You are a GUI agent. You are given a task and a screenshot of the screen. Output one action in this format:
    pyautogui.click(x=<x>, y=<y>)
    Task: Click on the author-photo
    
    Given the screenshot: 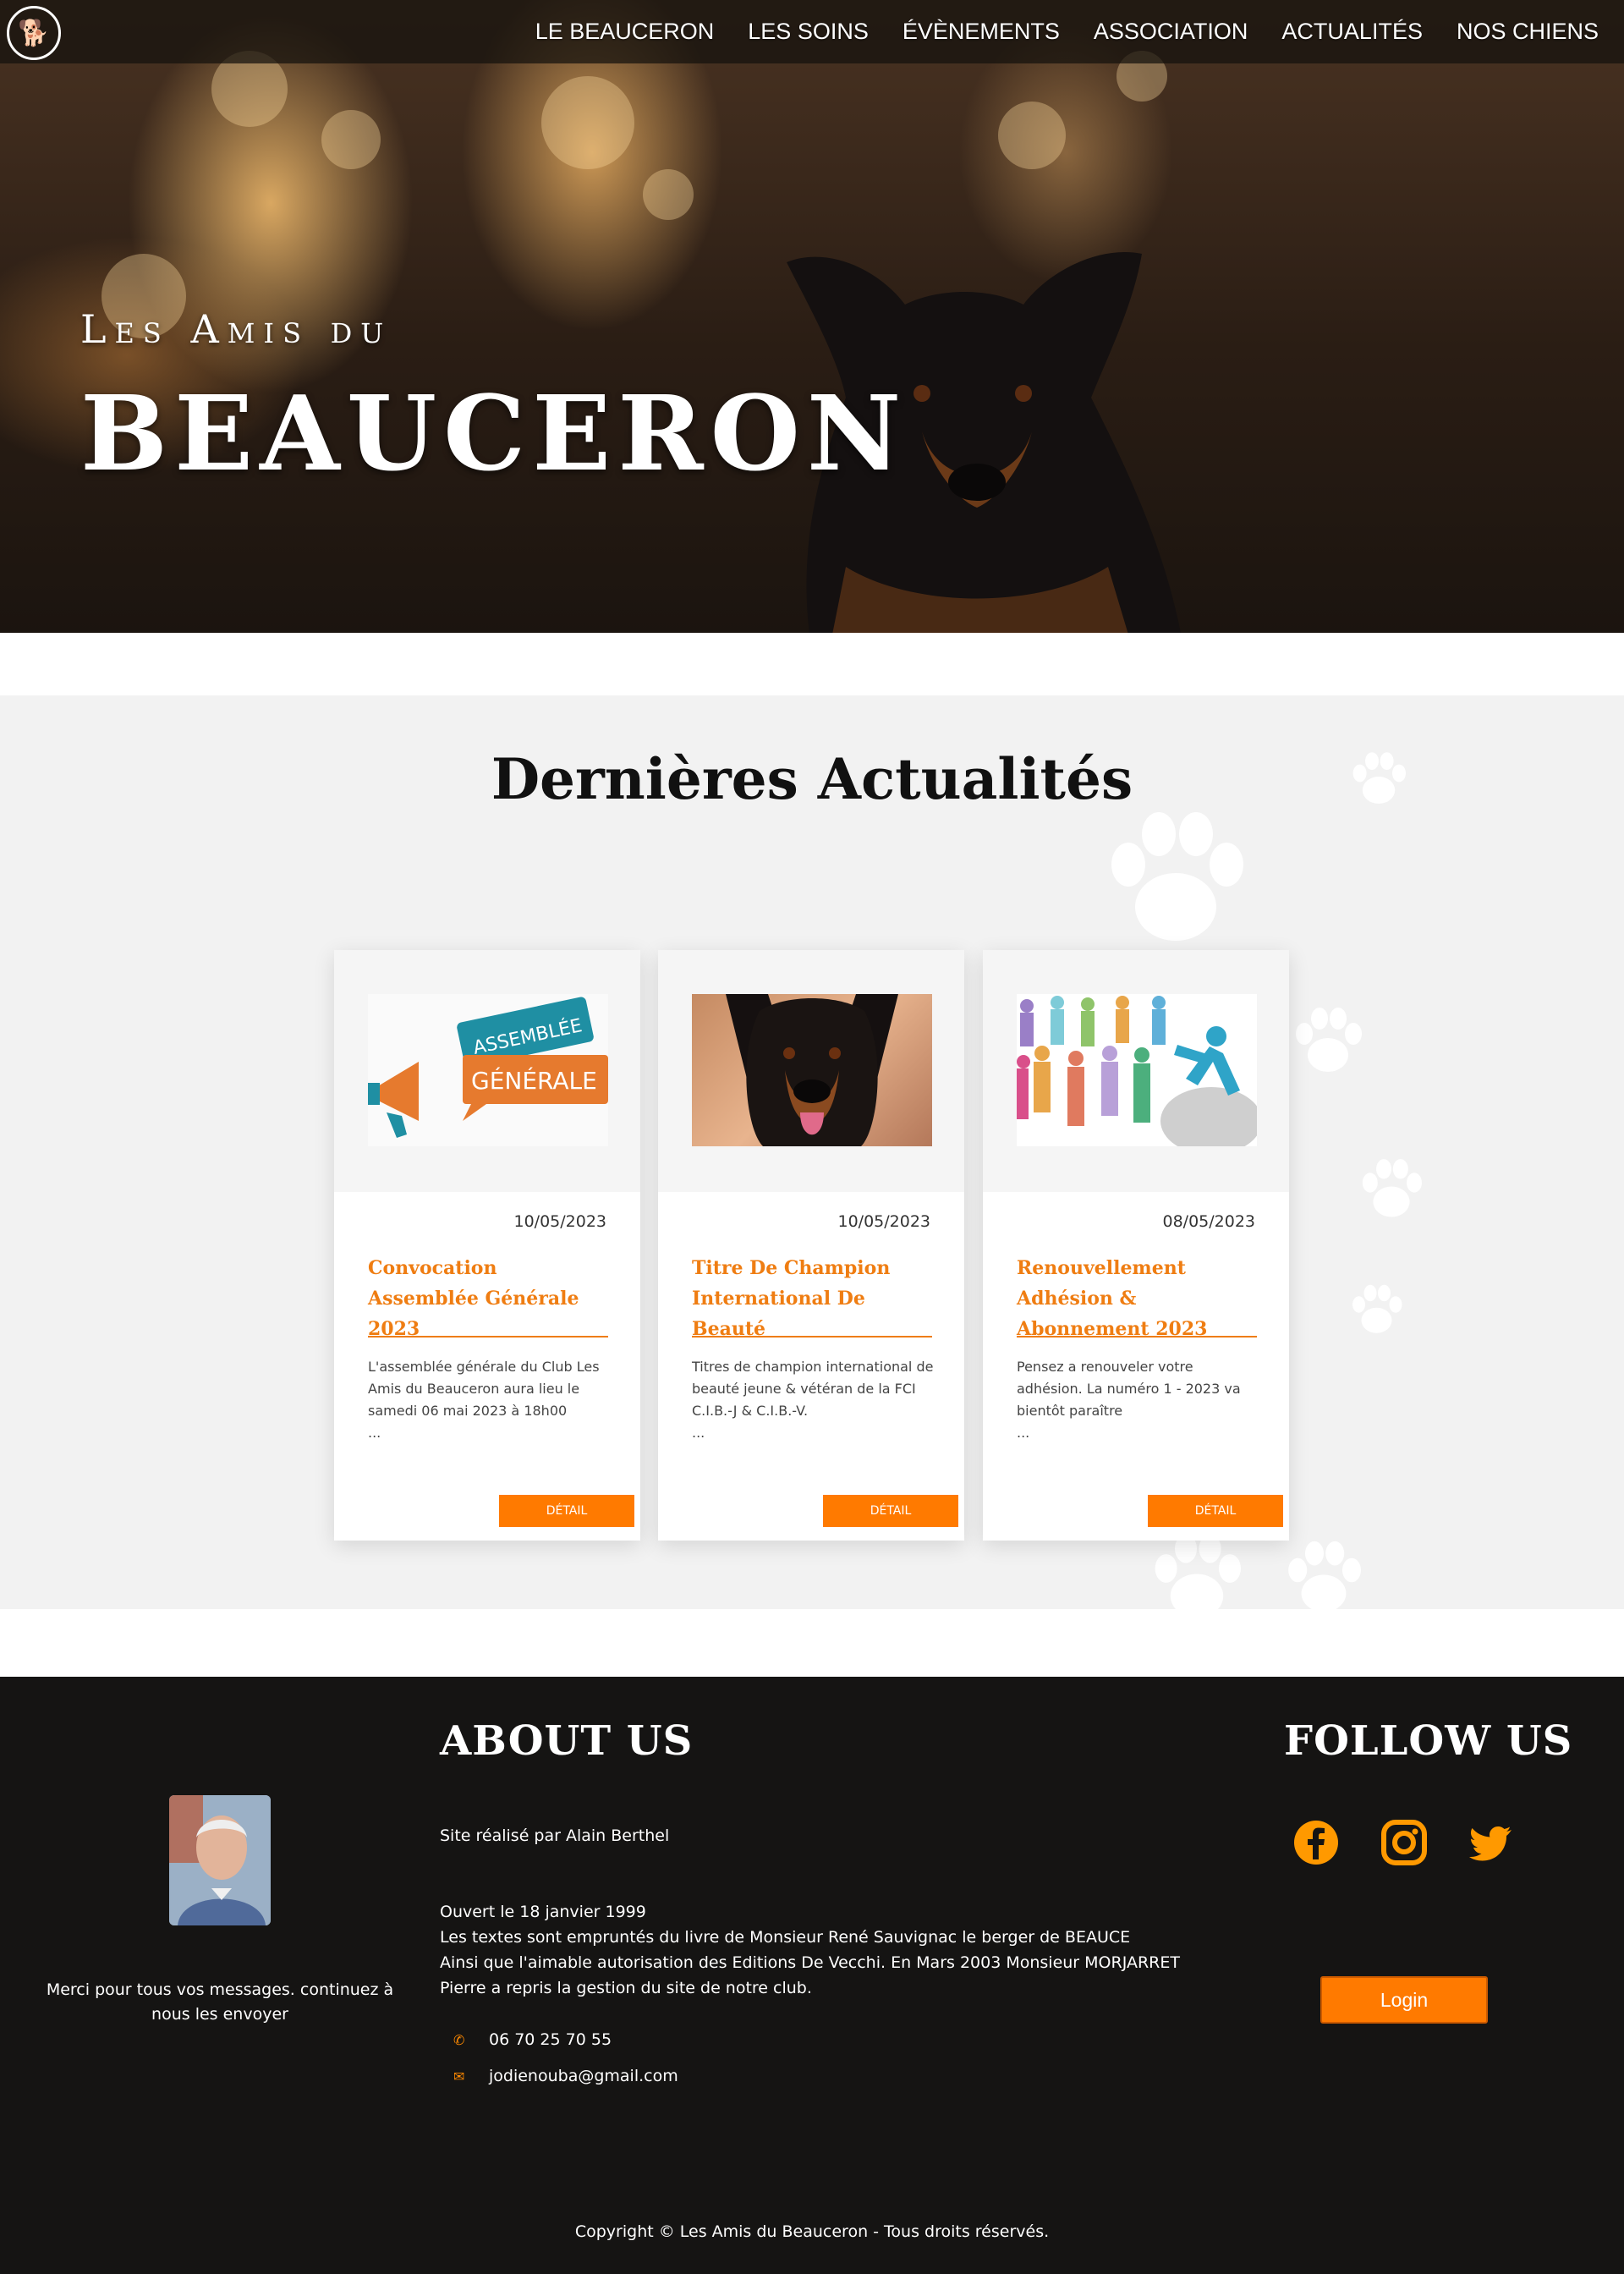 What is the action you would take?
    pyautogui.click(x=220, y=1860)
    